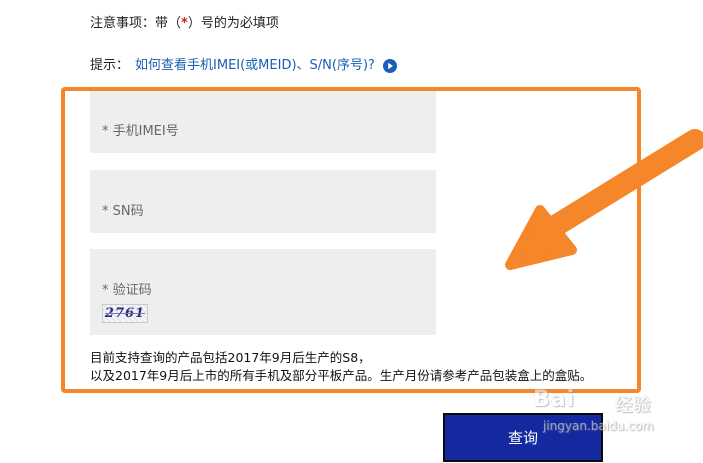 This screenshot has height=463, width=703. I want to click on watermark-logo: Bai, so click(554, 399).